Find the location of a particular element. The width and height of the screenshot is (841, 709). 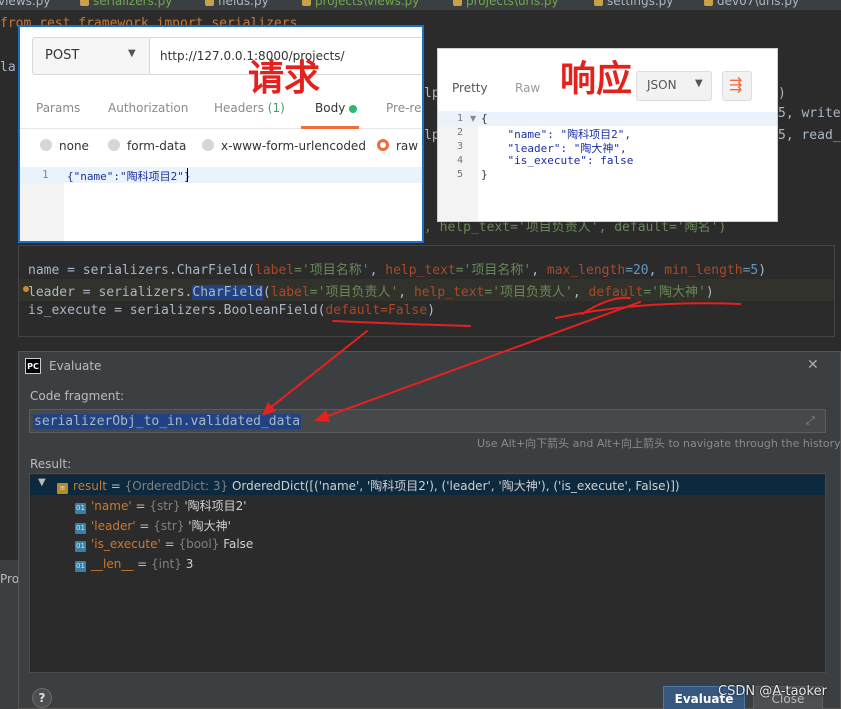

scribble-default is located at coordinates (648, 310).